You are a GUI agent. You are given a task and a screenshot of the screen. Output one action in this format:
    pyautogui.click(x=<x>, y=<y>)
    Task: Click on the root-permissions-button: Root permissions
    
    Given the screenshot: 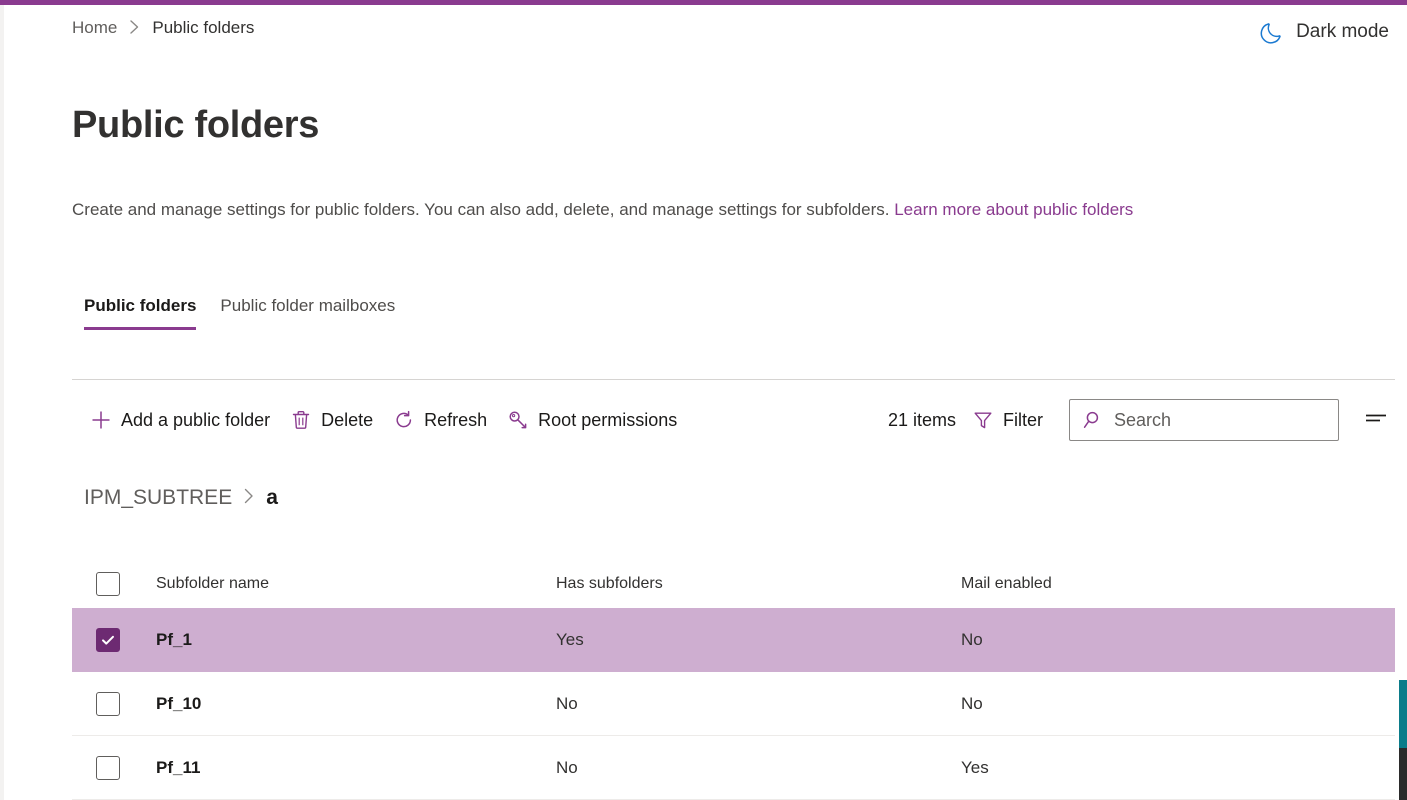 What is the action you would take?
    pyautogui.click(x=592, y=420)
    